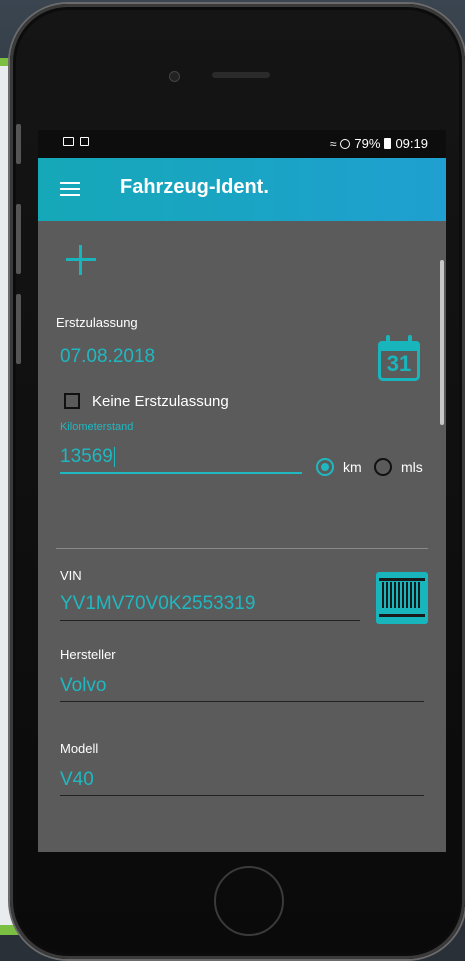 Image resolution: width=465 pixels, height=961 pixels. What do you see at coordinates (107, 357) in the screenshot?
I see `erstzulassung-value: 07.08.2018` at bounding box center [107, 357].